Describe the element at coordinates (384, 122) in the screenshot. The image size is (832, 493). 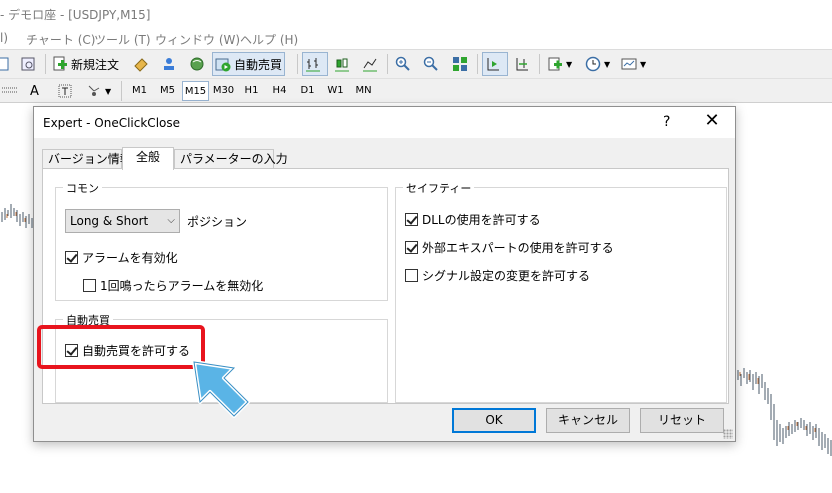
I see `dialog-titlebar: Expert - OneClickClose ? ✕` at that location.